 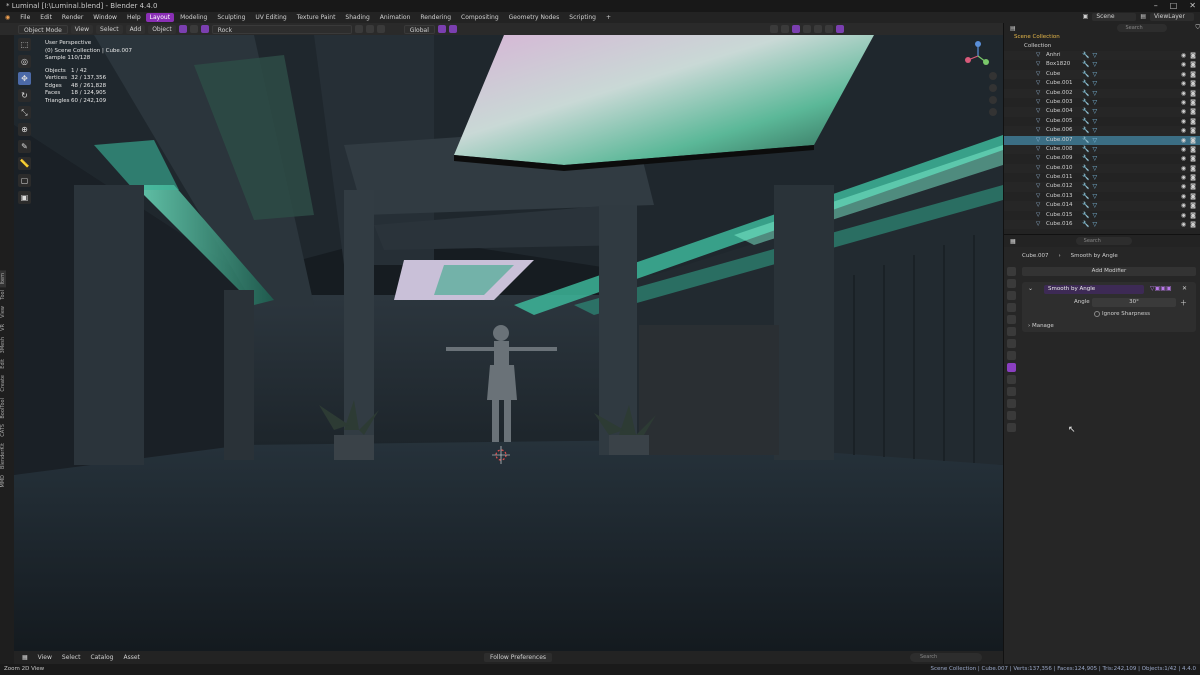 What do you see at coordinates (817, 29) in the screenshot?
I see `shading-solid-icon` at bounding box center [817, 29].